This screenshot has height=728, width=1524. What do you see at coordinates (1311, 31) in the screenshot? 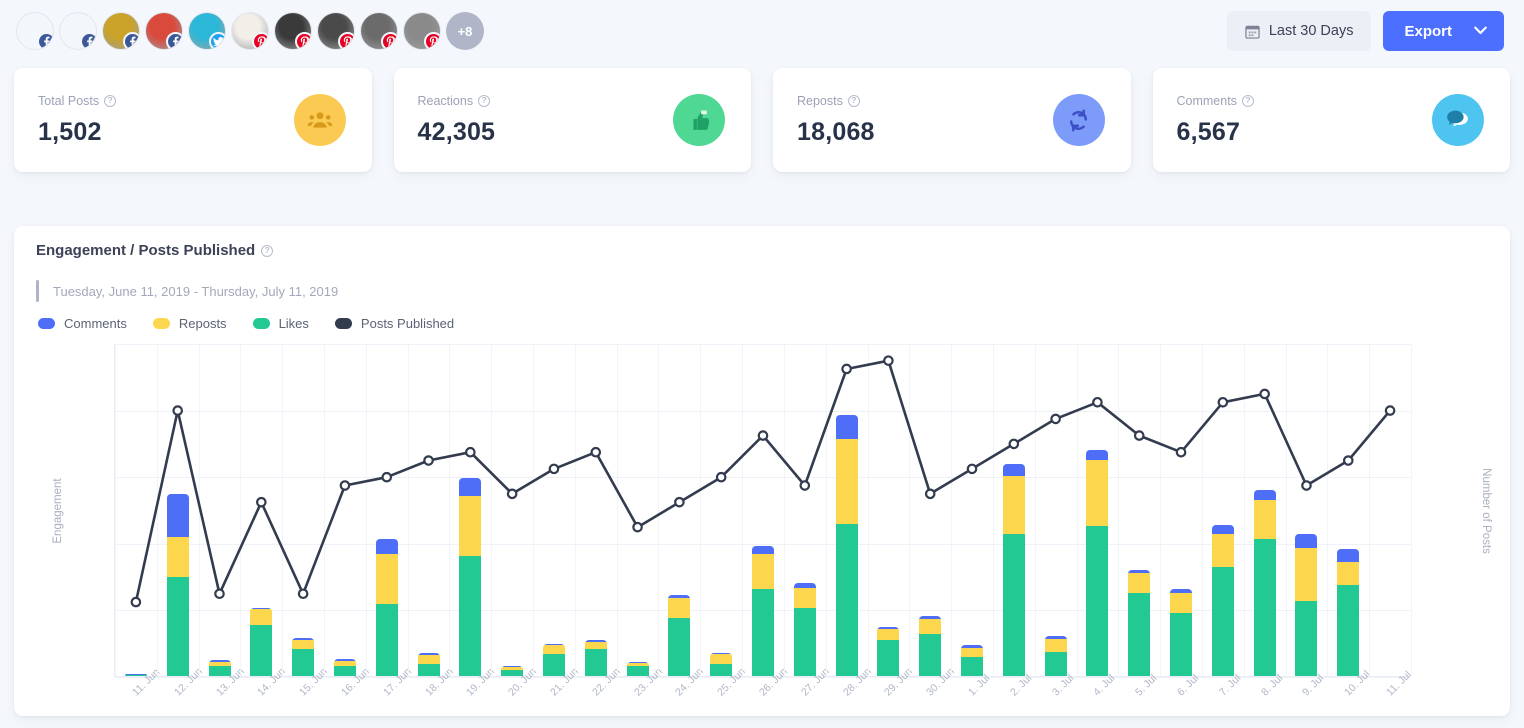
I see `date-range-label: Last 30 Days` at bounding box center [1311, 31].